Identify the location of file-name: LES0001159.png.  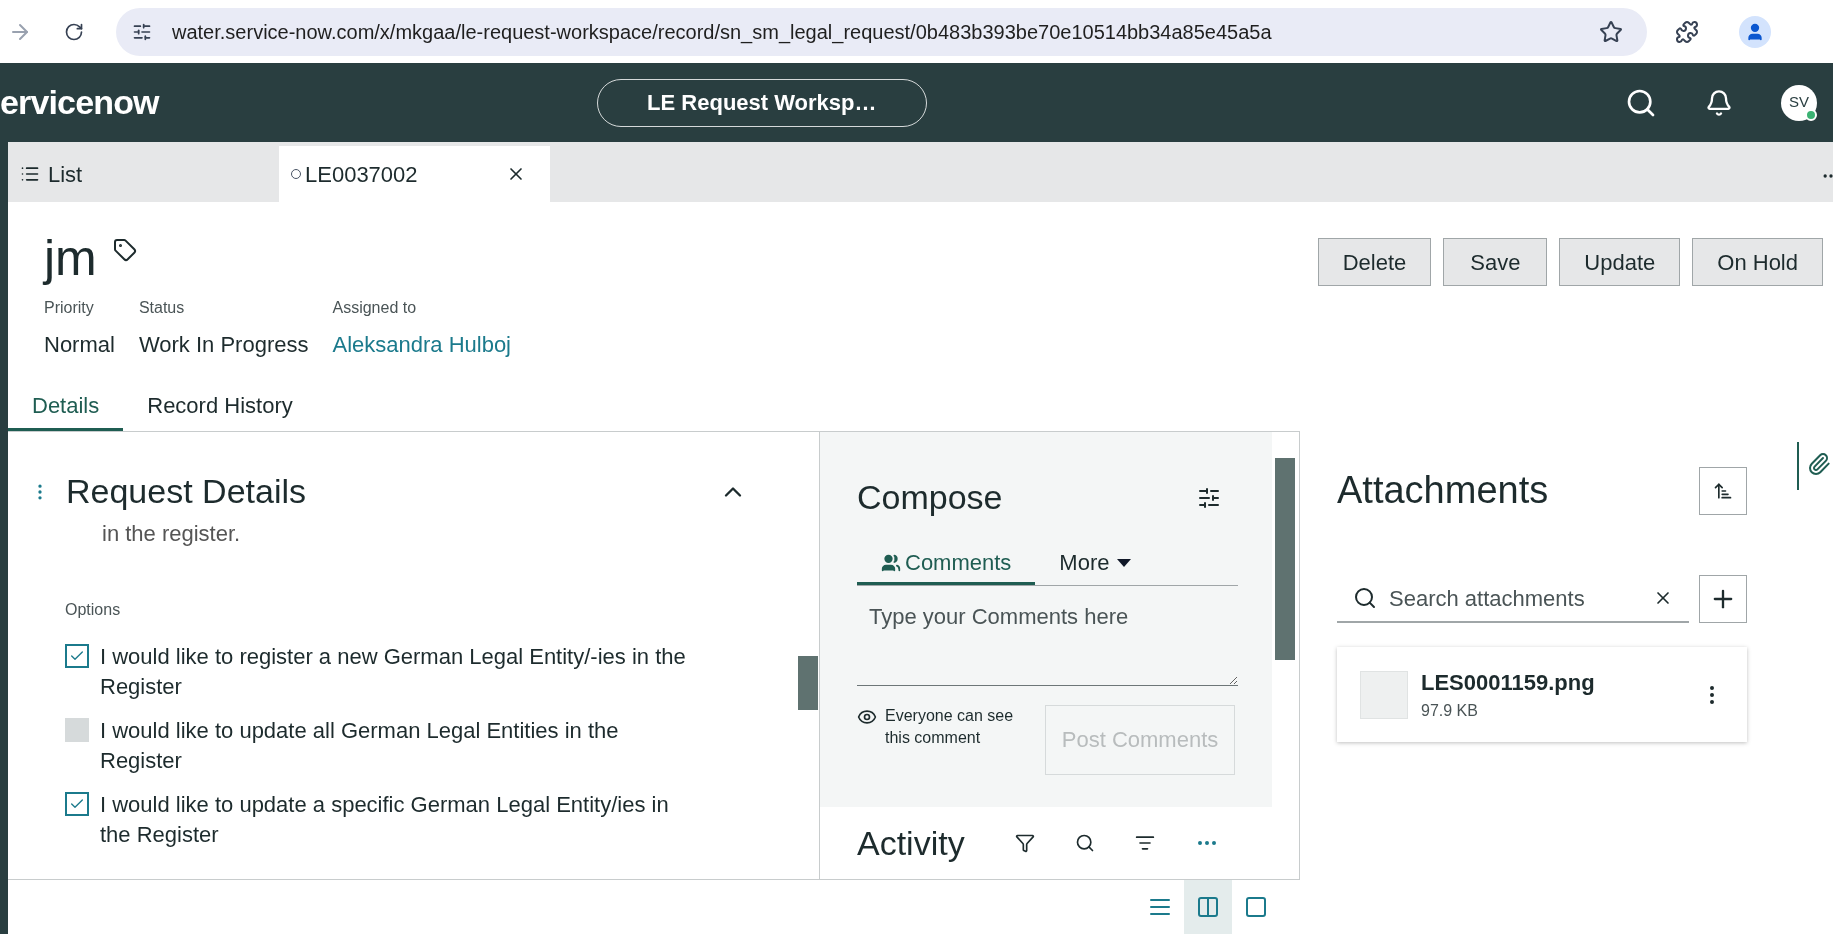
(1508, 683).